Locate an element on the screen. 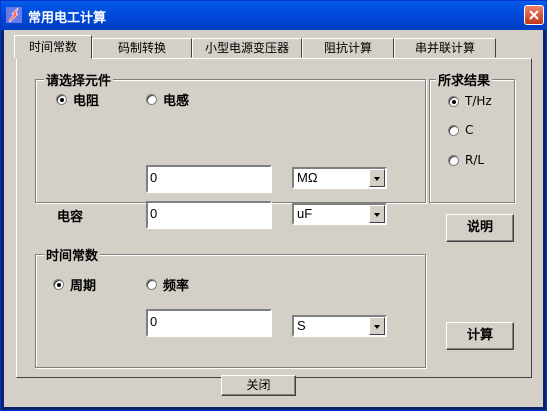  radio-resistor: 电阻 is located at coordinates (77, 99).